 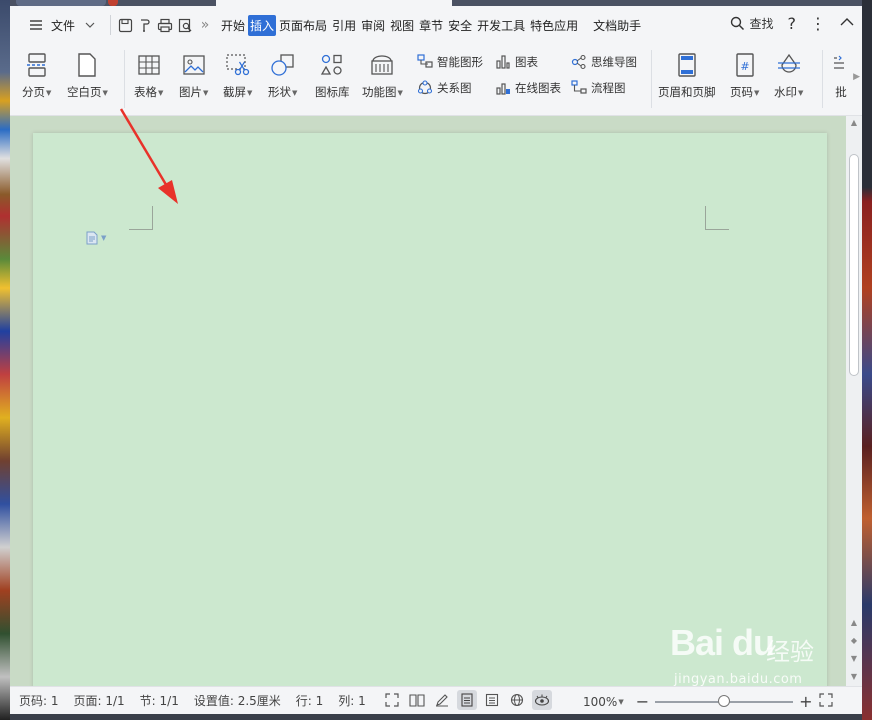 I want to click on file-menu-button: 文件, so click(x=63, y=25).